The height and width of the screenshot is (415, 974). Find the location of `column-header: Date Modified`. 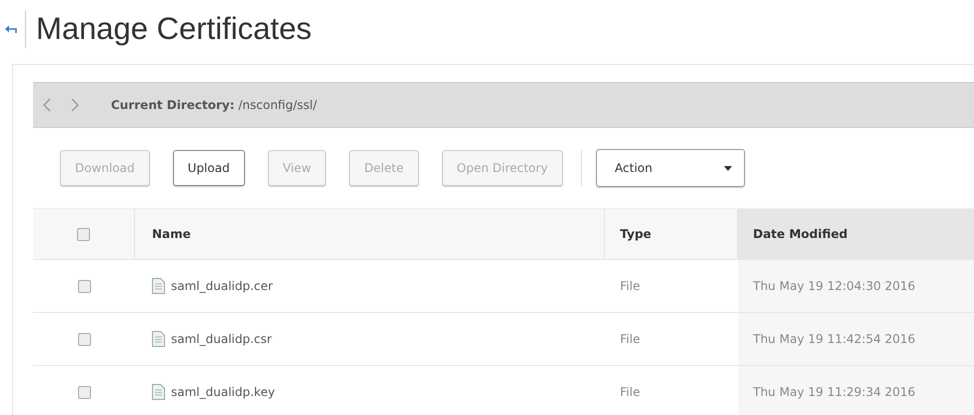

column-header: Date Modified is located at coordinates (856, 234).